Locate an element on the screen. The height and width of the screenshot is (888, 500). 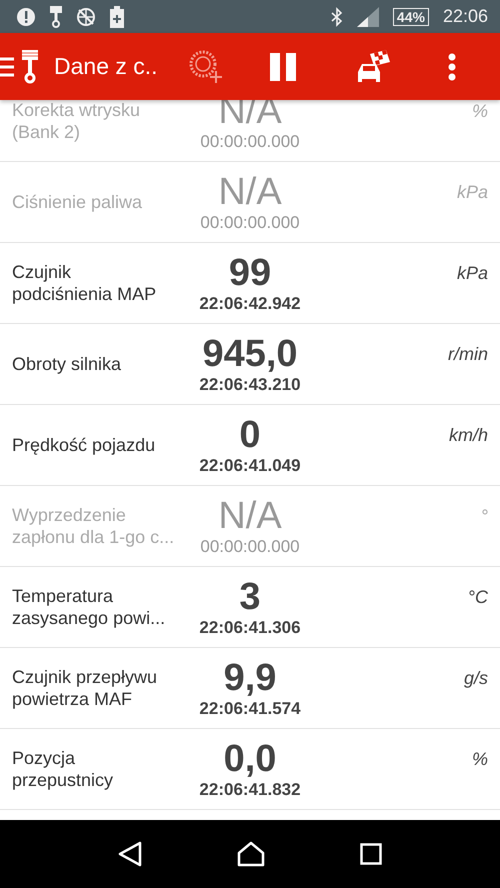
sensor-label: Obroty silnika is located at coordinates (67, 364).